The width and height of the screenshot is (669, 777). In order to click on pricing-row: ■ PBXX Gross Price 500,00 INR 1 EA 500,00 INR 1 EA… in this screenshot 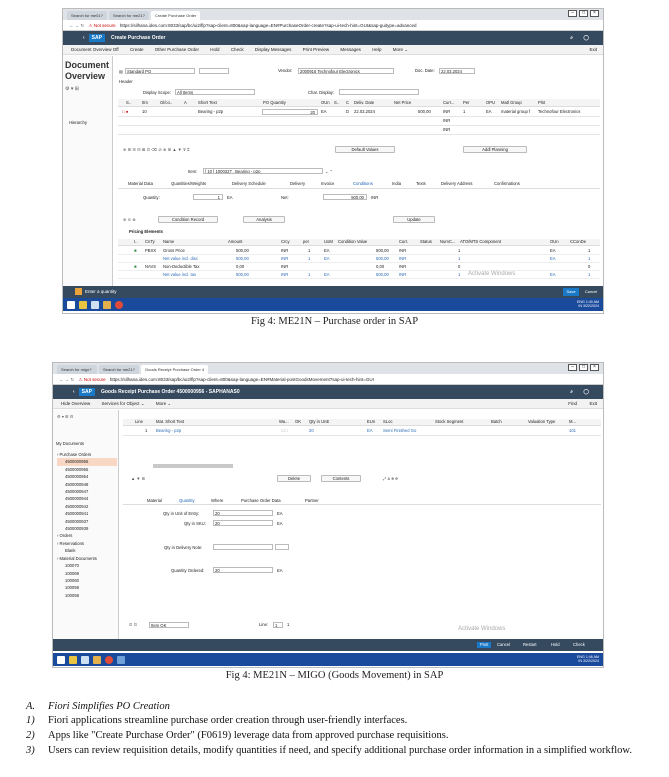, I will do `click(359, 251)`.